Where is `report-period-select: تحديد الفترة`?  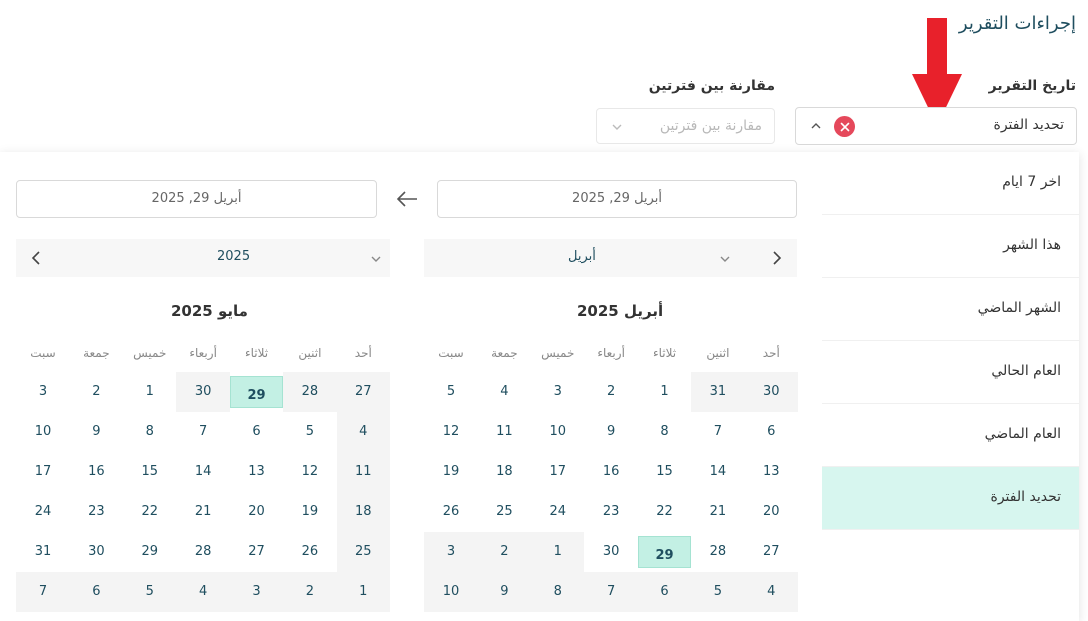 report-period-select: تحديد الفترة is located at coordinates (936, 126).